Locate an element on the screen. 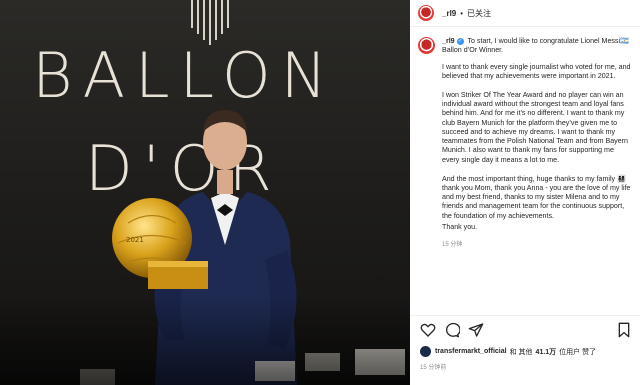 The height and width of the screenshot is (385, 640). heart-icon is located at coordinates (428, 330).